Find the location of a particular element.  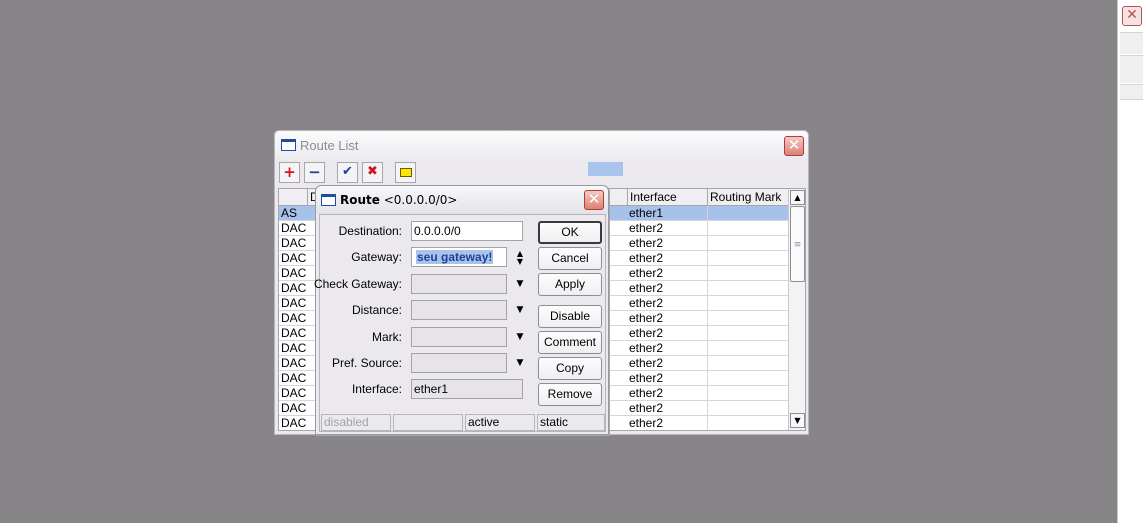

add-icon: + is located at coordinates (289, 172).